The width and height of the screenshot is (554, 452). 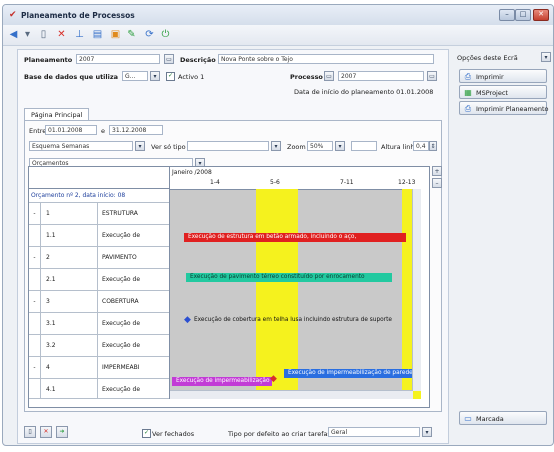 What do you see at coordinates (165, 34) in the screenshot?
I see `exit-icon: ⏻` at bounding box center [165, 34].